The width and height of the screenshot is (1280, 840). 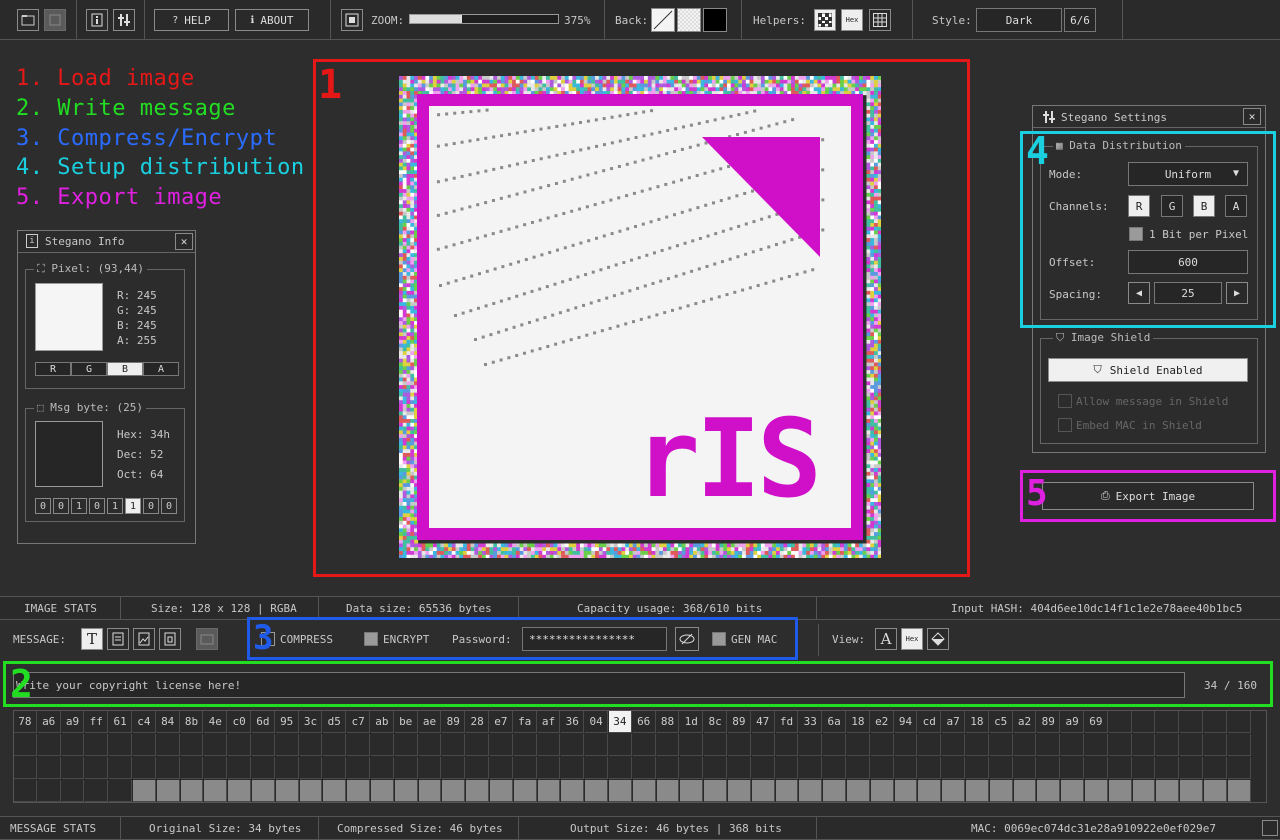 What do you see at coordinates (852, 20) in the screenshot?
I see `helper-hex-toggle: Hex` at bounding box center [852, 20].